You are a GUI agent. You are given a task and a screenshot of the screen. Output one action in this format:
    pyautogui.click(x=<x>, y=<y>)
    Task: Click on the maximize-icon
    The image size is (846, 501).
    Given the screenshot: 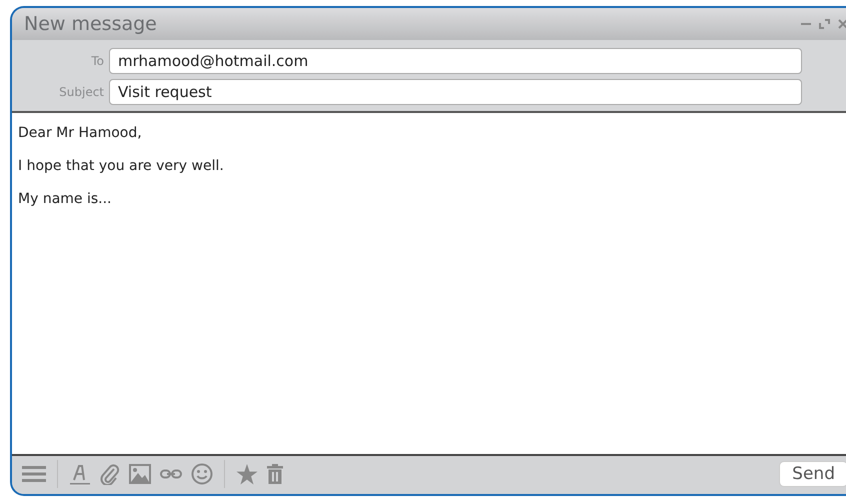 What is the action you would take?
    pyautogui.click(x=824, y=24)
    